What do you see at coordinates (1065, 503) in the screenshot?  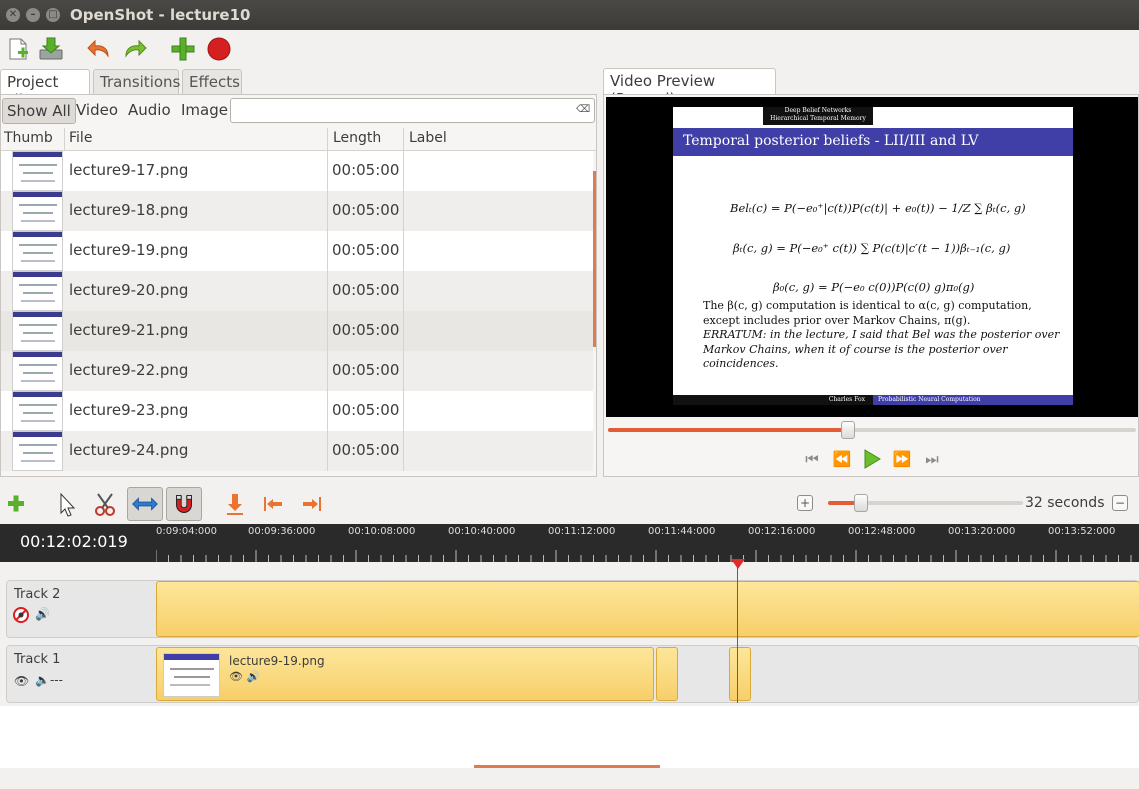 I see `zoom-label: 32 seconds` at bounding box center [1065, 503].